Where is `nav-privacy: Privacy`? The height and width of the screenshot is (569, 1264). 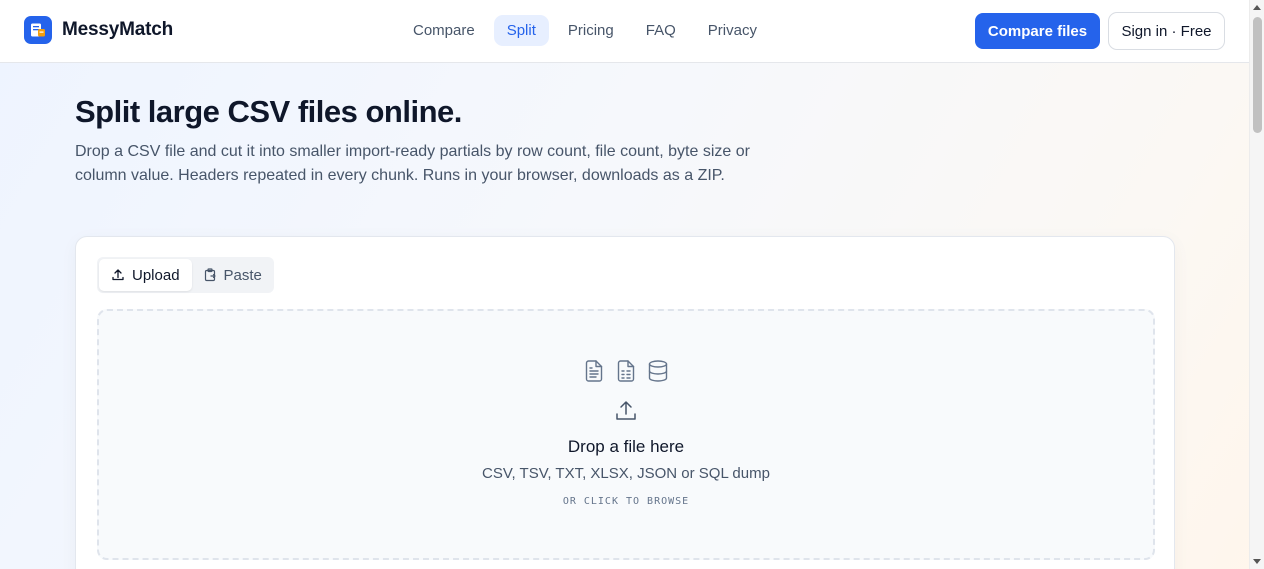 nav-privacy: Privacy is located at coordinates (732, 30).